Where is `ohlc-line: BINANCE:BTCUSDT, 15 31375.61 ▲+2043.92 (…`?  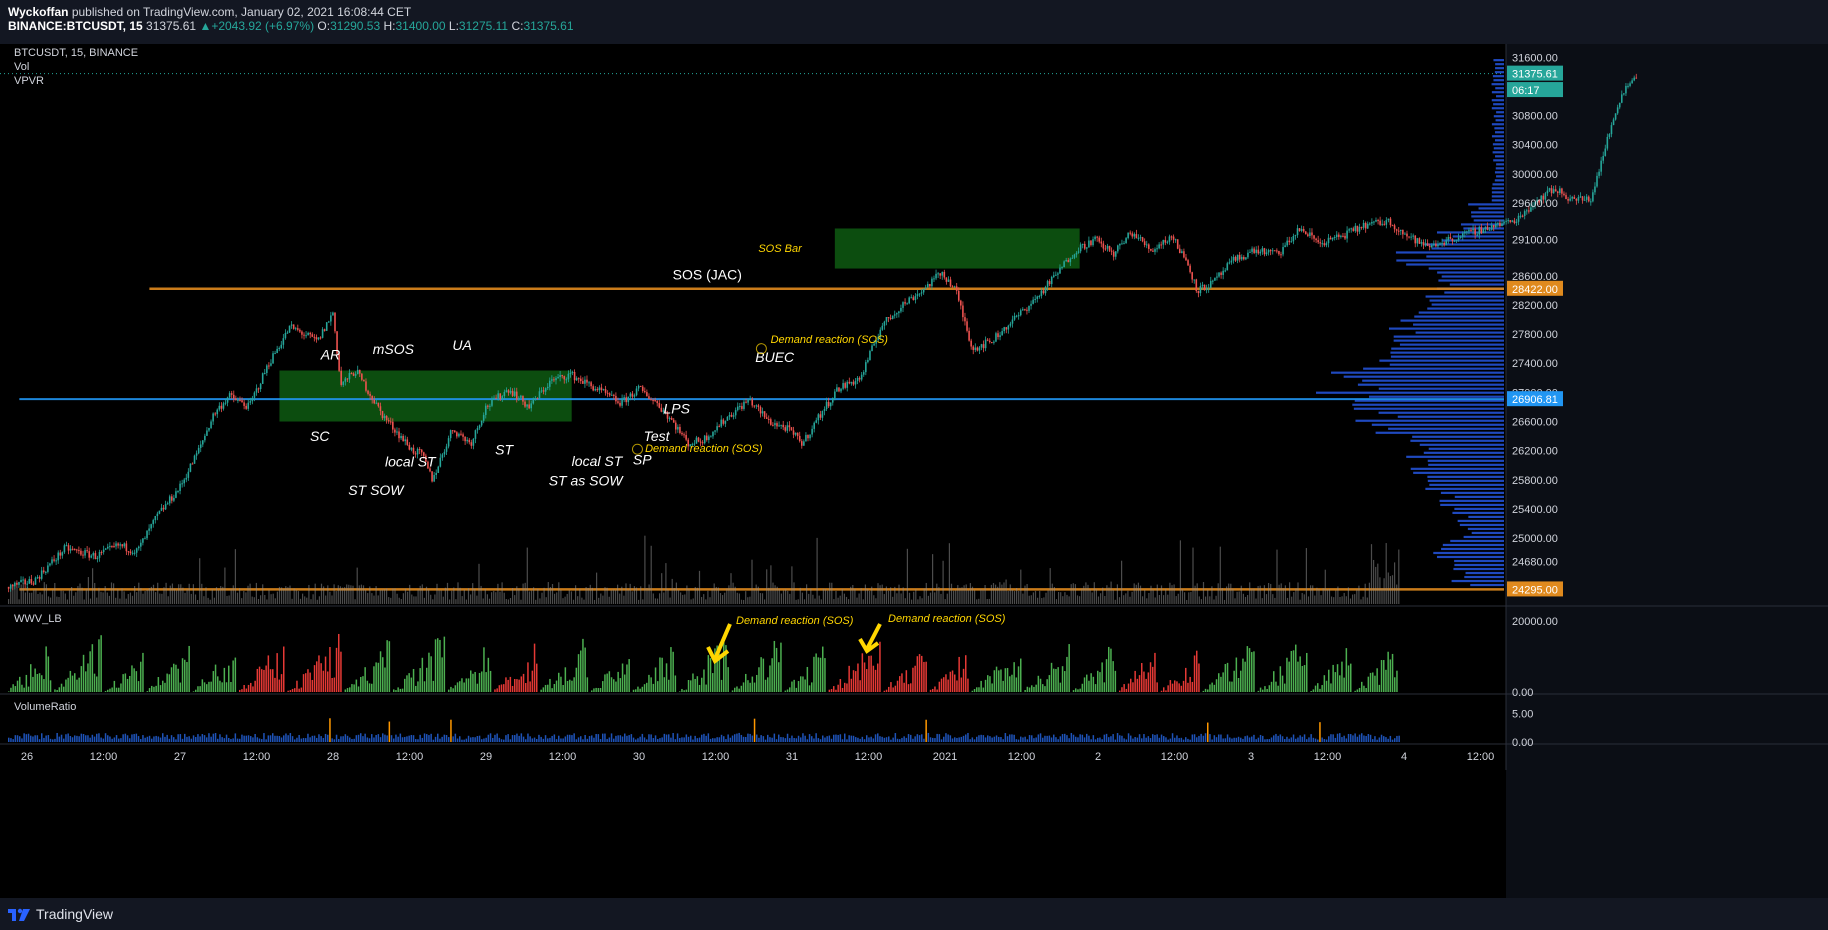
ohlc-line: BINANCE:BTCUSDT, 15 31375.61 ▲+2043.92 (… is located at coordinates (291, 26).